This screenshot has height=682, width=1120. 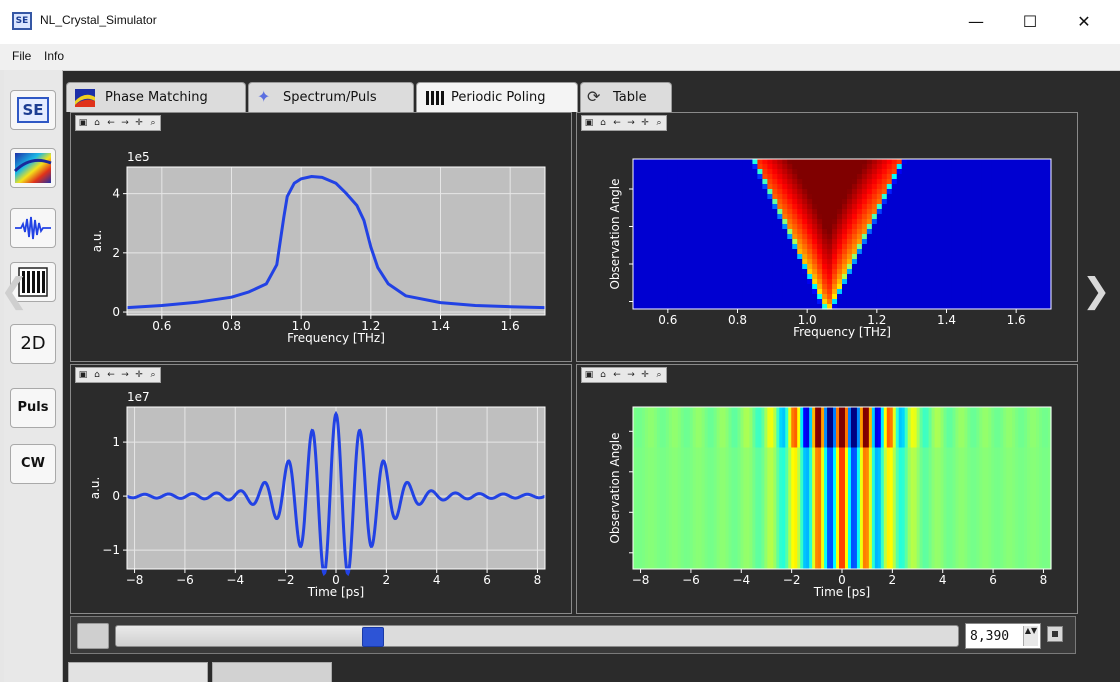 What do you see at coordinates (1096, 291) in the screenshot?
I see `next-arrow-icon: ❯` at bounding box center [1096, 291].